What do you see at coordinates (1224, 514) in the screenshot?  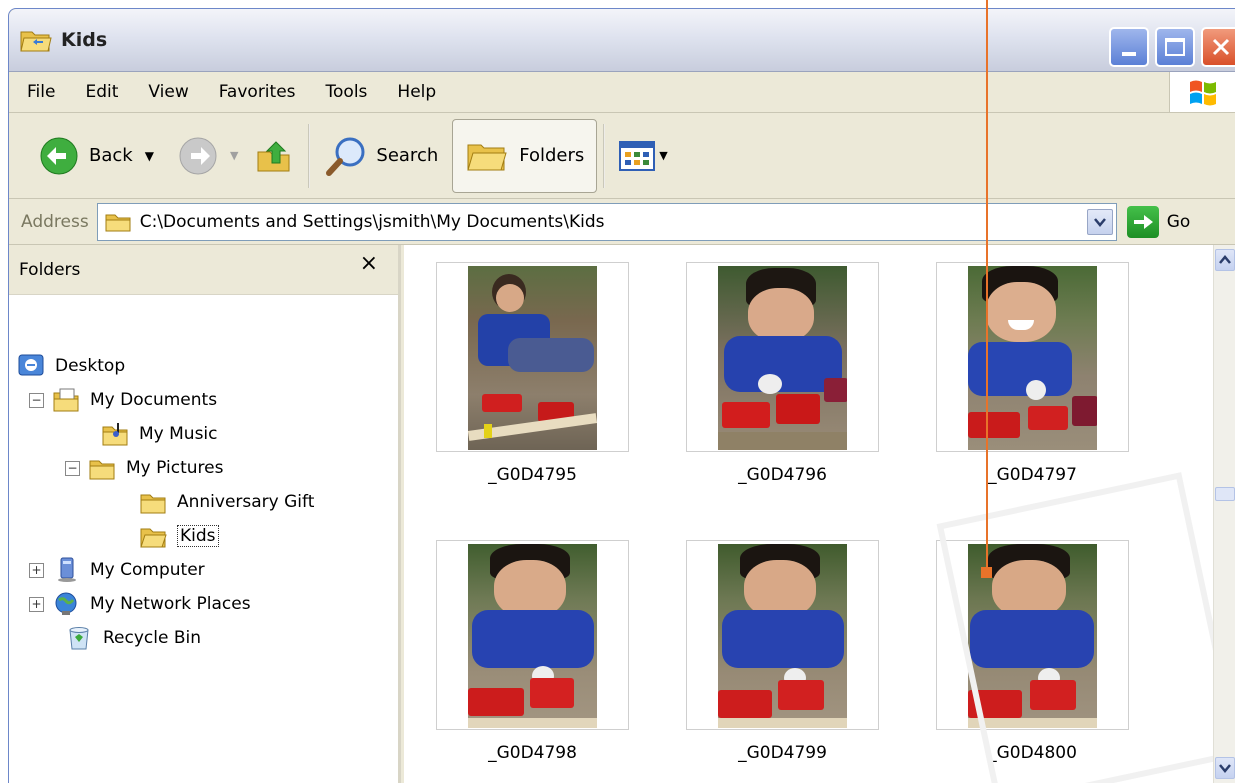 I see `vertical-scrollbar` at bounding box center [1224, 514].